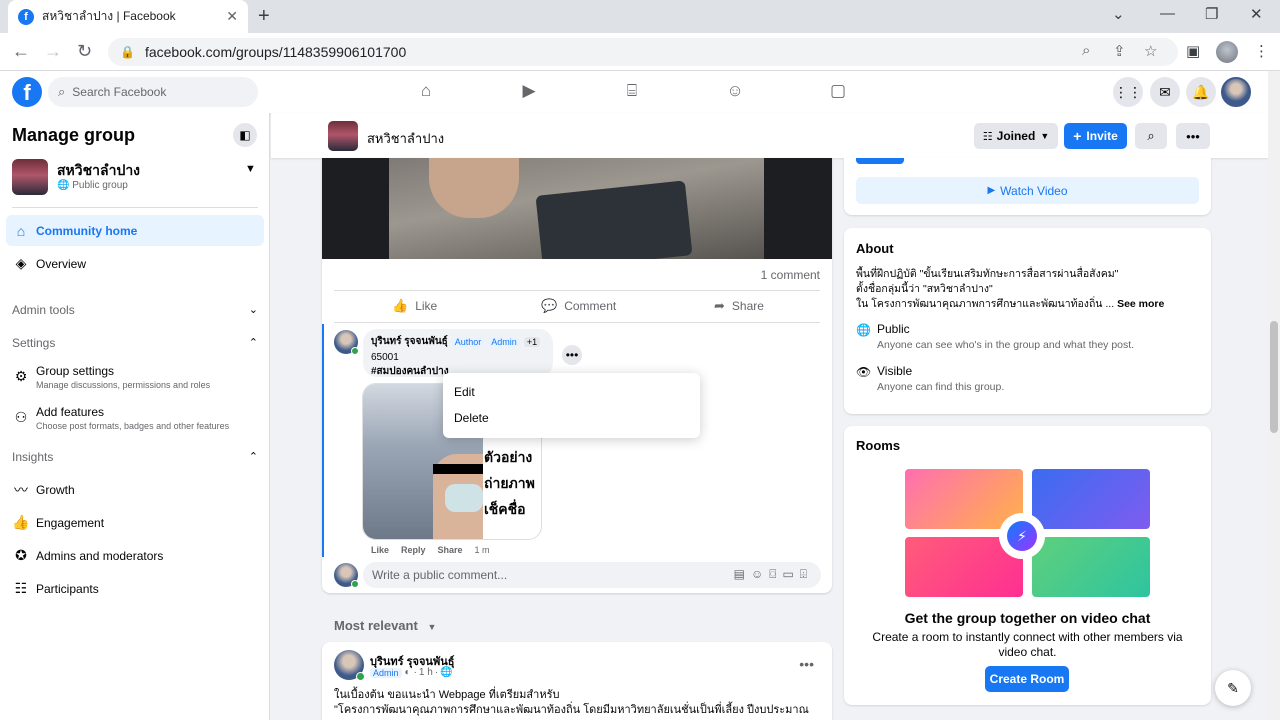 This screenshot has height=720, width=1280. I want to click on account-avatar, so click(1236, 92).